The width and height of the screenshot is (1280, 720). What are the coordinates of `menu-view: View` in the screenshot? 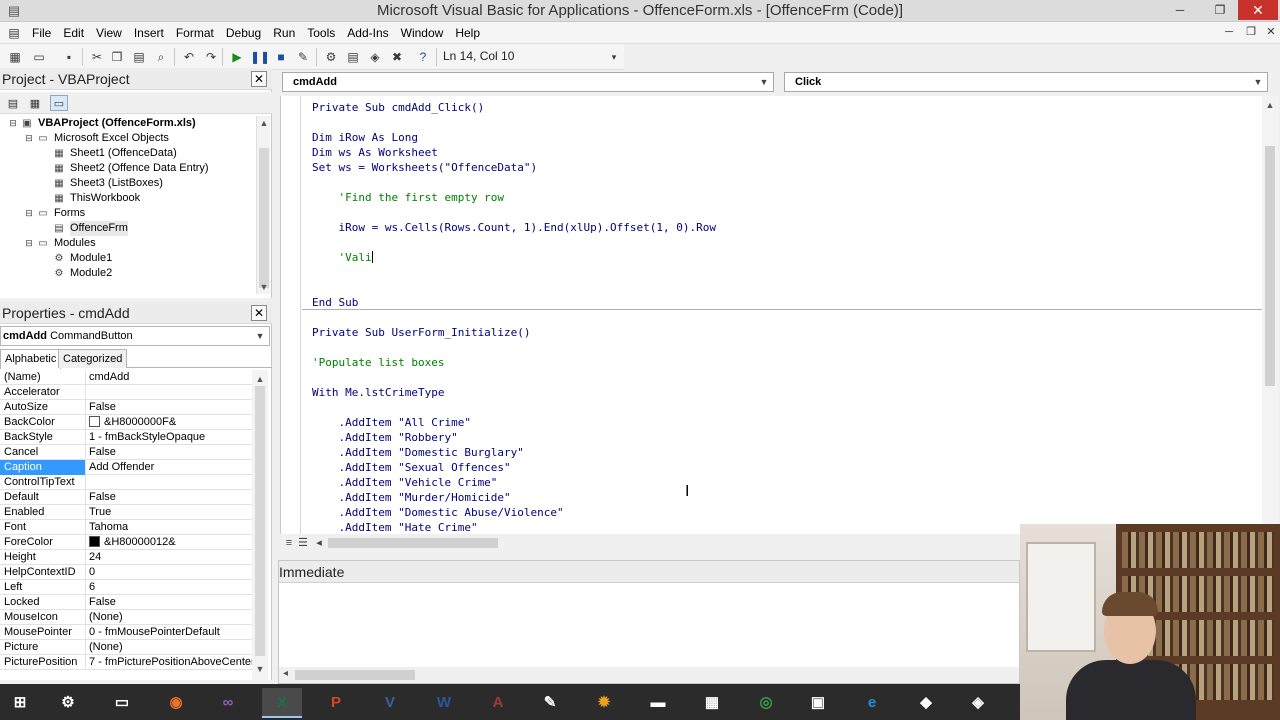 It's located at (109, 33).